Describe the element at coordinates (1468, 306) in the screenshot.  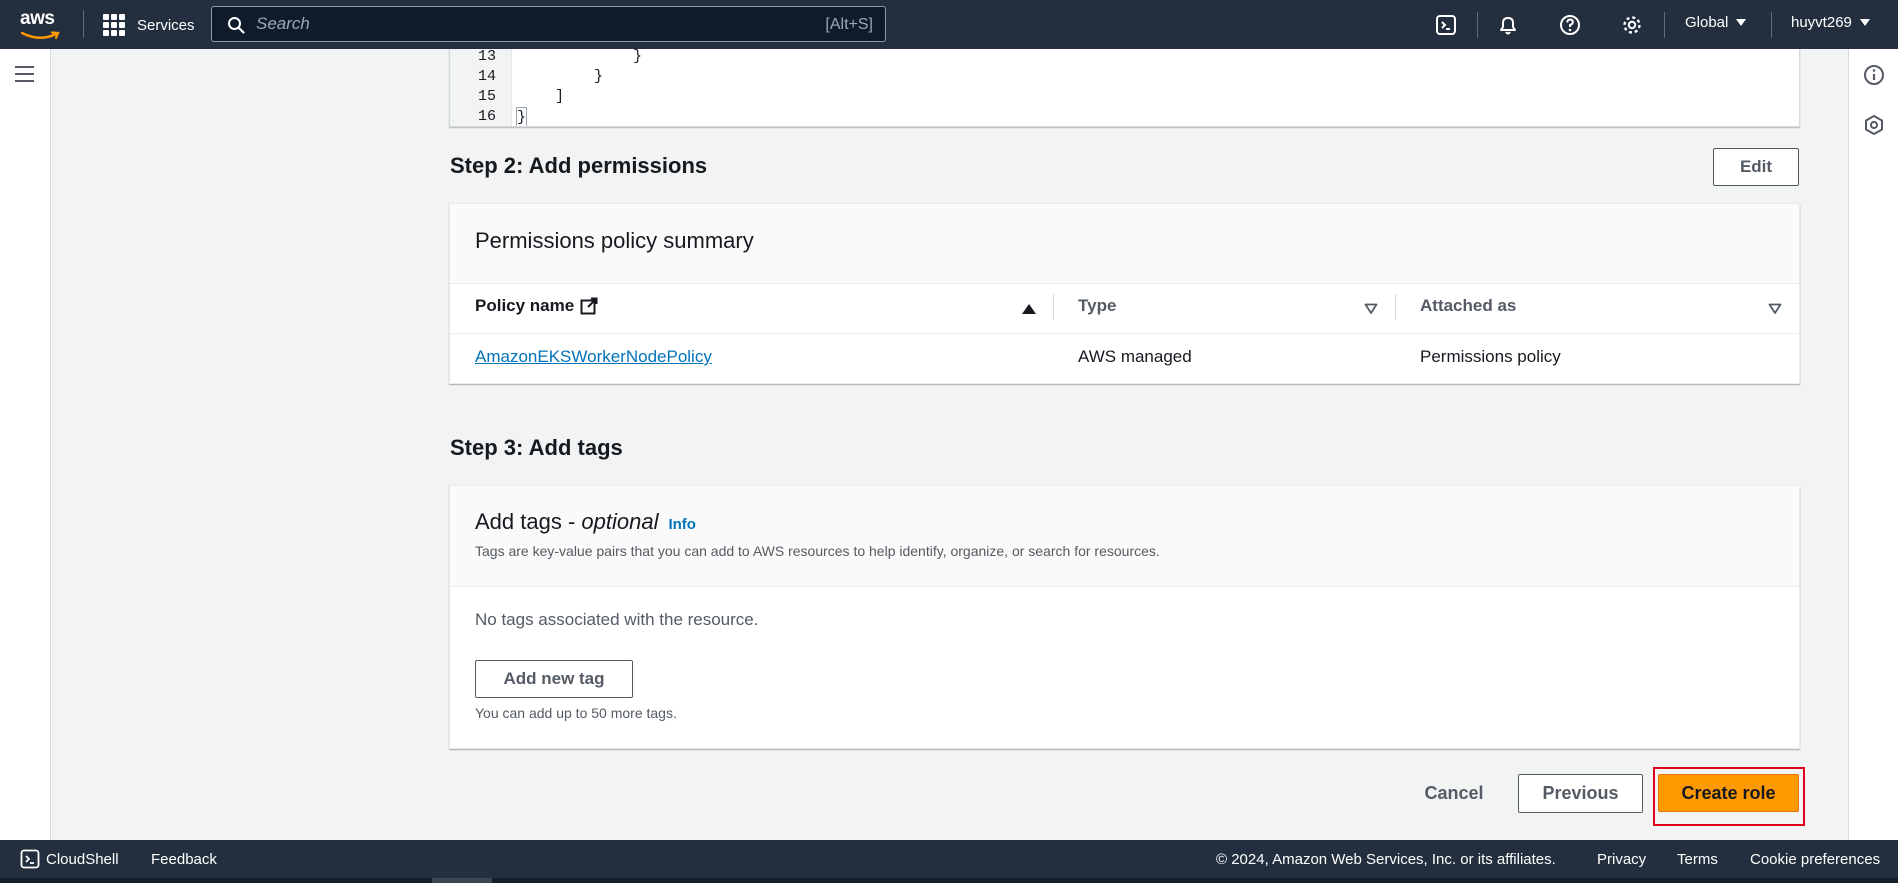
I see `column-header-attached-as: Attached as` at that location.